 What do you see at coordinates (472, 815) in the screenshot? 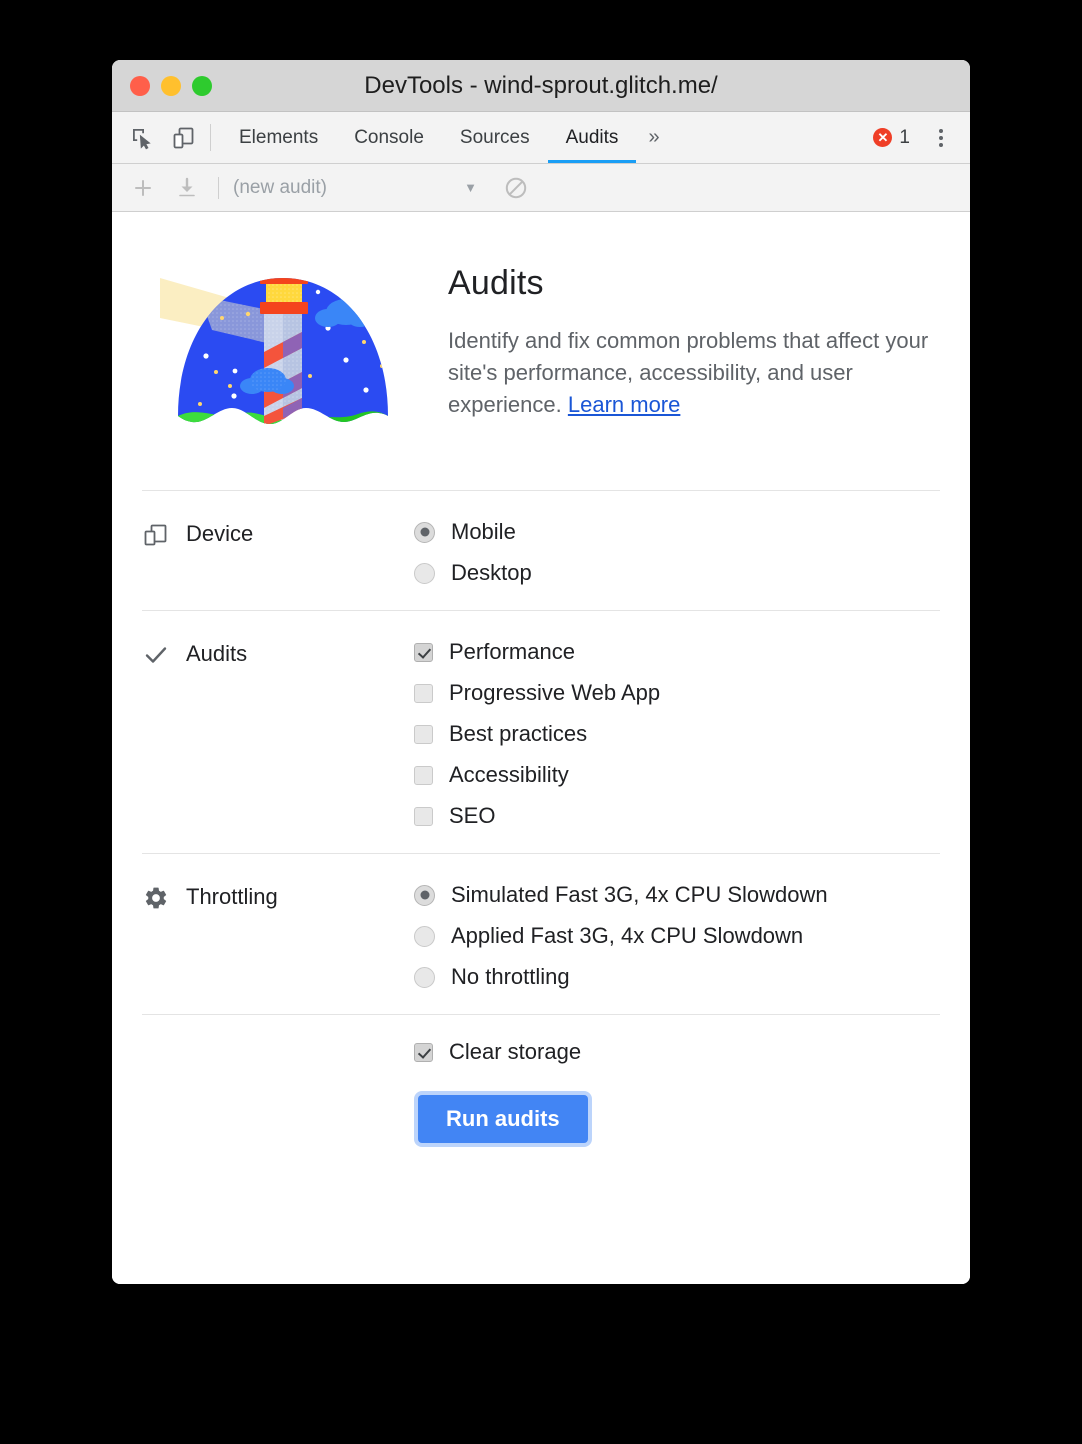
I see `checkbox-seo-label: SEO` at bounding box center [472, 815].